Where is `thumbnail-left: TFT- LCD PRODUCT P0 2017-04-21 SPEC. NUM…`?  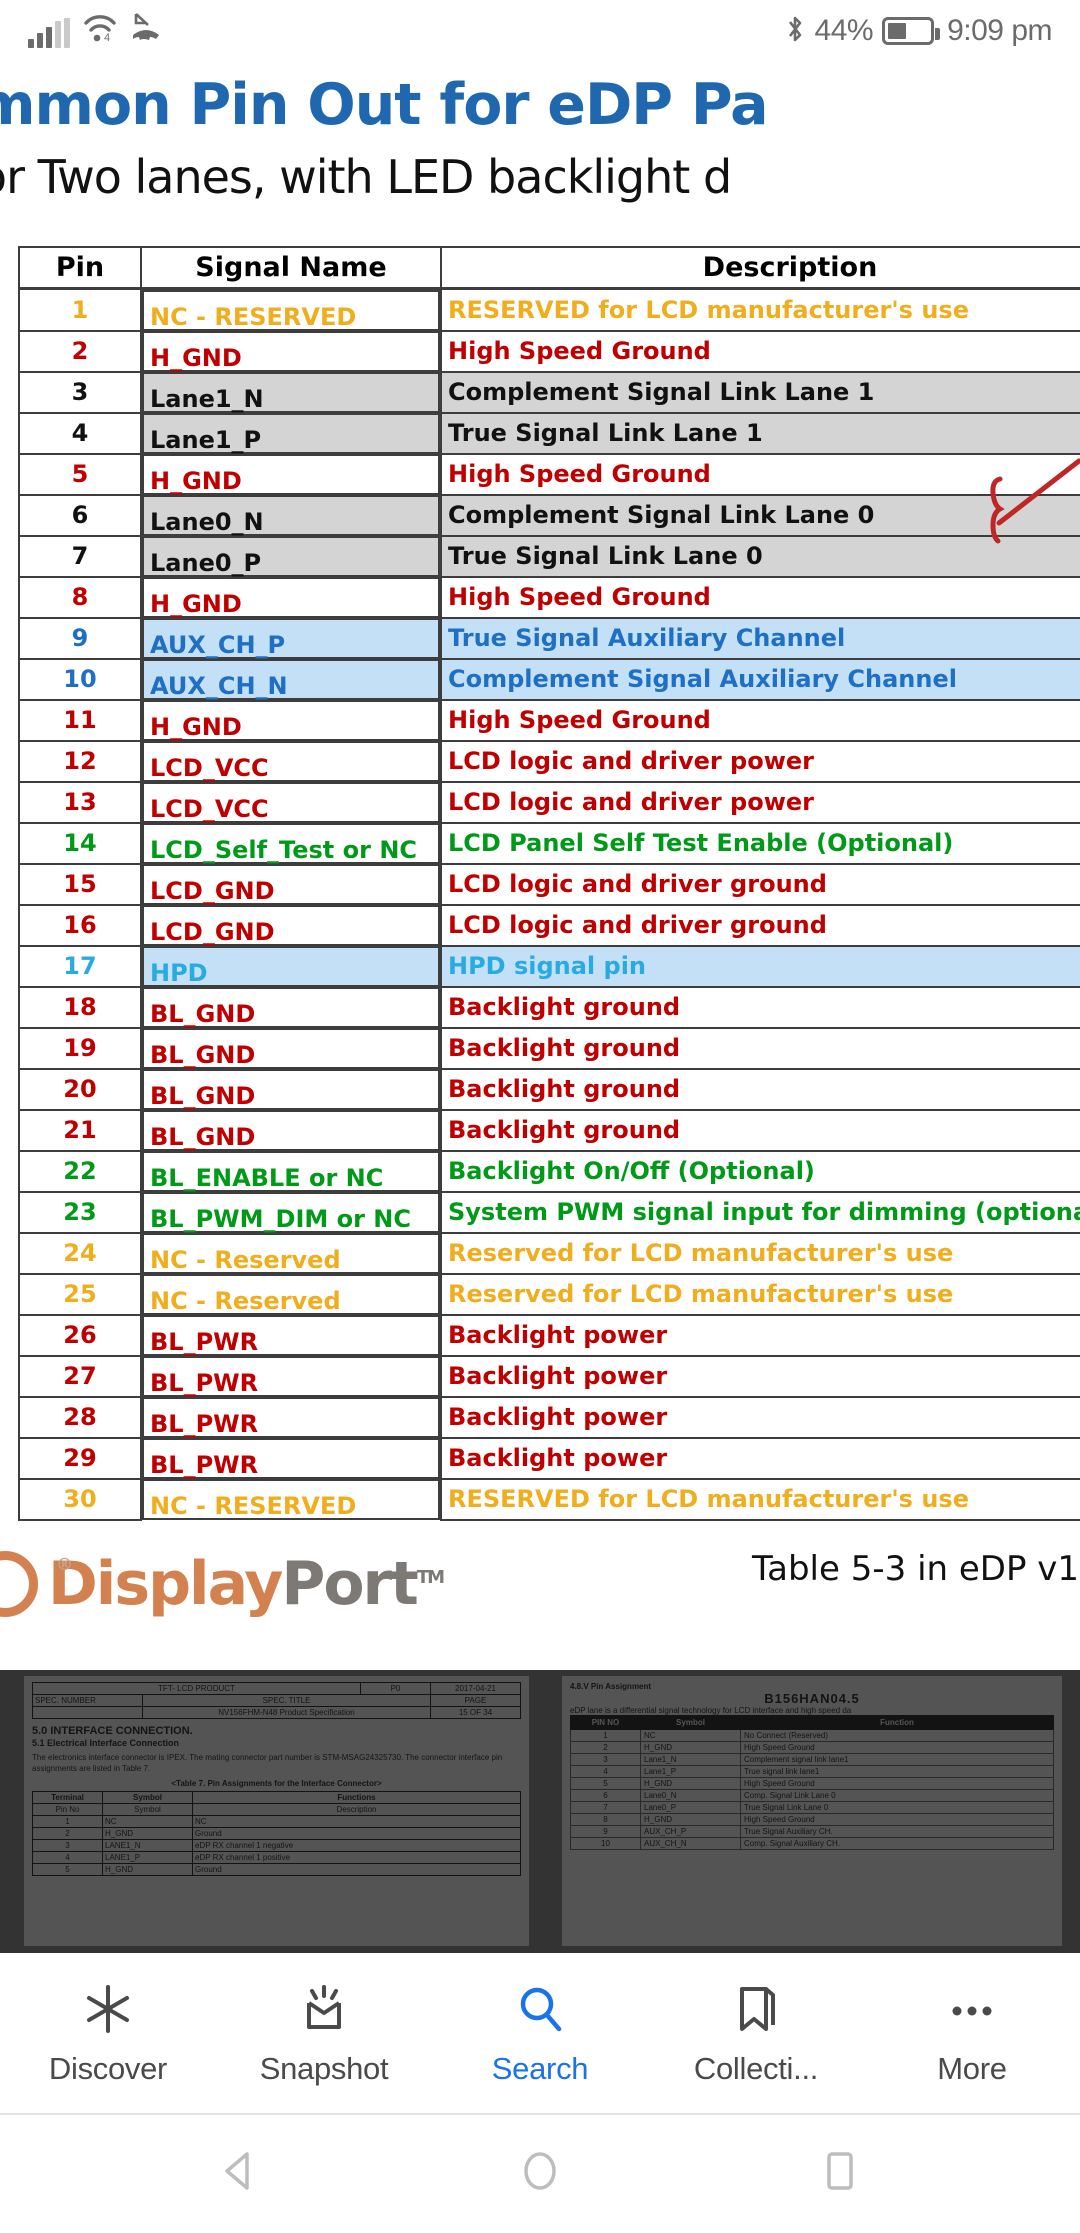
thumbnail-left: TFT- LCD PRODUCT P0 2017-04-21 SPEC. NUM… is located at coordinates (276, 1810).